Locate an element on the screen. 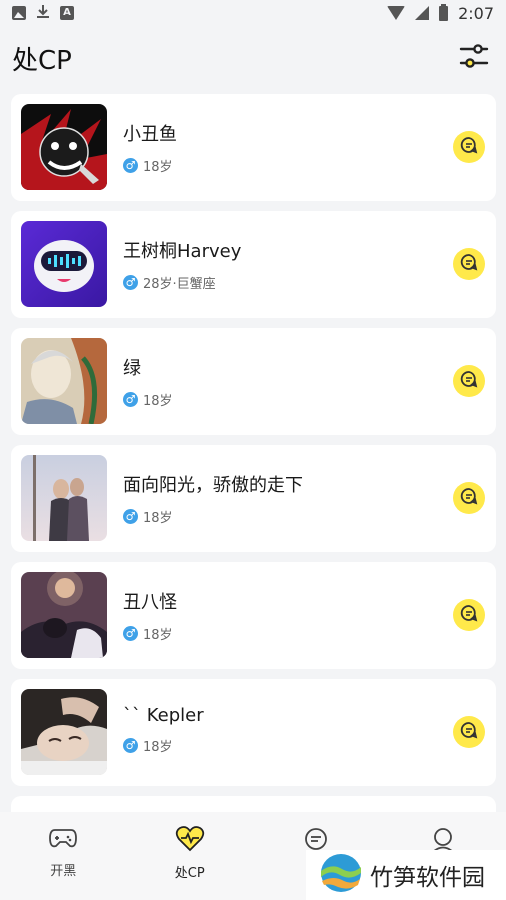  user-card: 小丑鱼 ♂ 18岁 is located at coordinates (253, 147).